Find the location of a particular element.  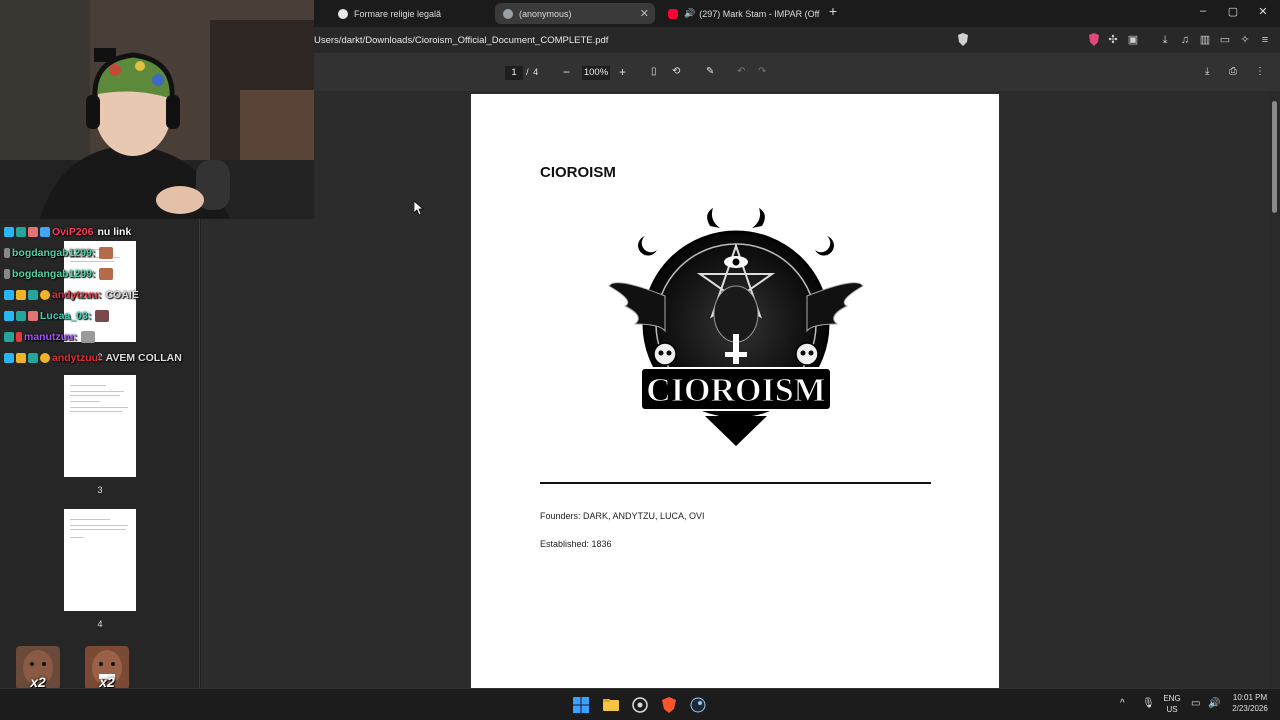

chat-message: andytzuu: AVEM COLLAN is located at coordinates (93, 358).